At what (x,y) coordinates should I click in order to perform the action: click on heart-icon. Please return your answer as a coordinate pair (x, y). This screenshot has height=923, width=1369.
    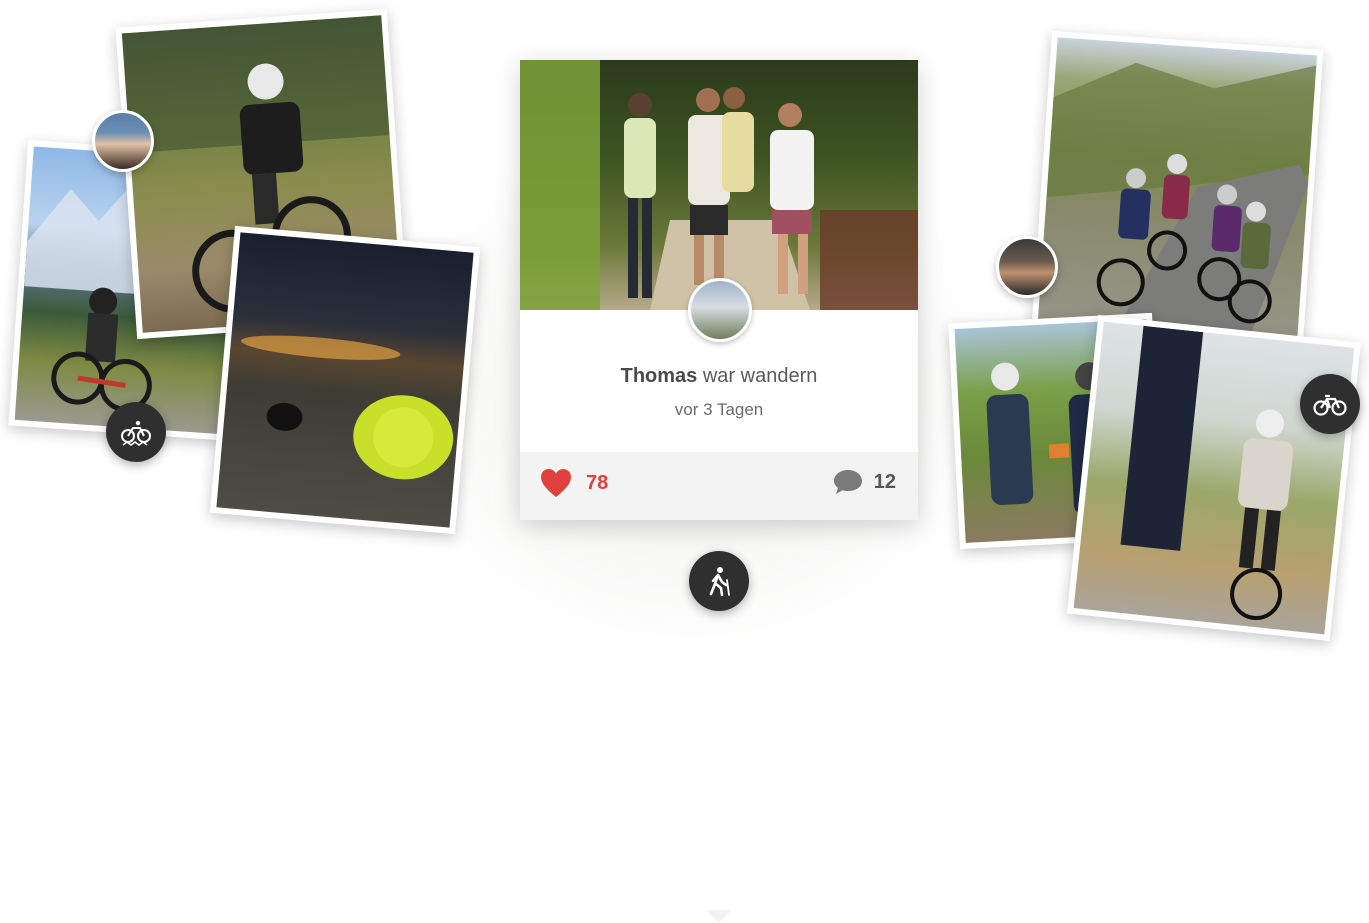
    Looking at the image, I should click on (556, 483).